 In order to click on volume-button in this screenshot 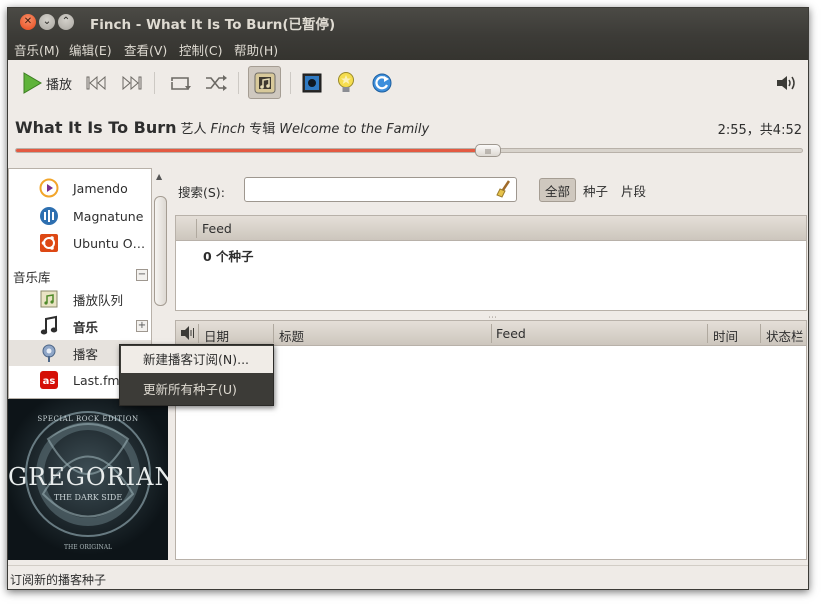, I will do `click(786, 83)`.